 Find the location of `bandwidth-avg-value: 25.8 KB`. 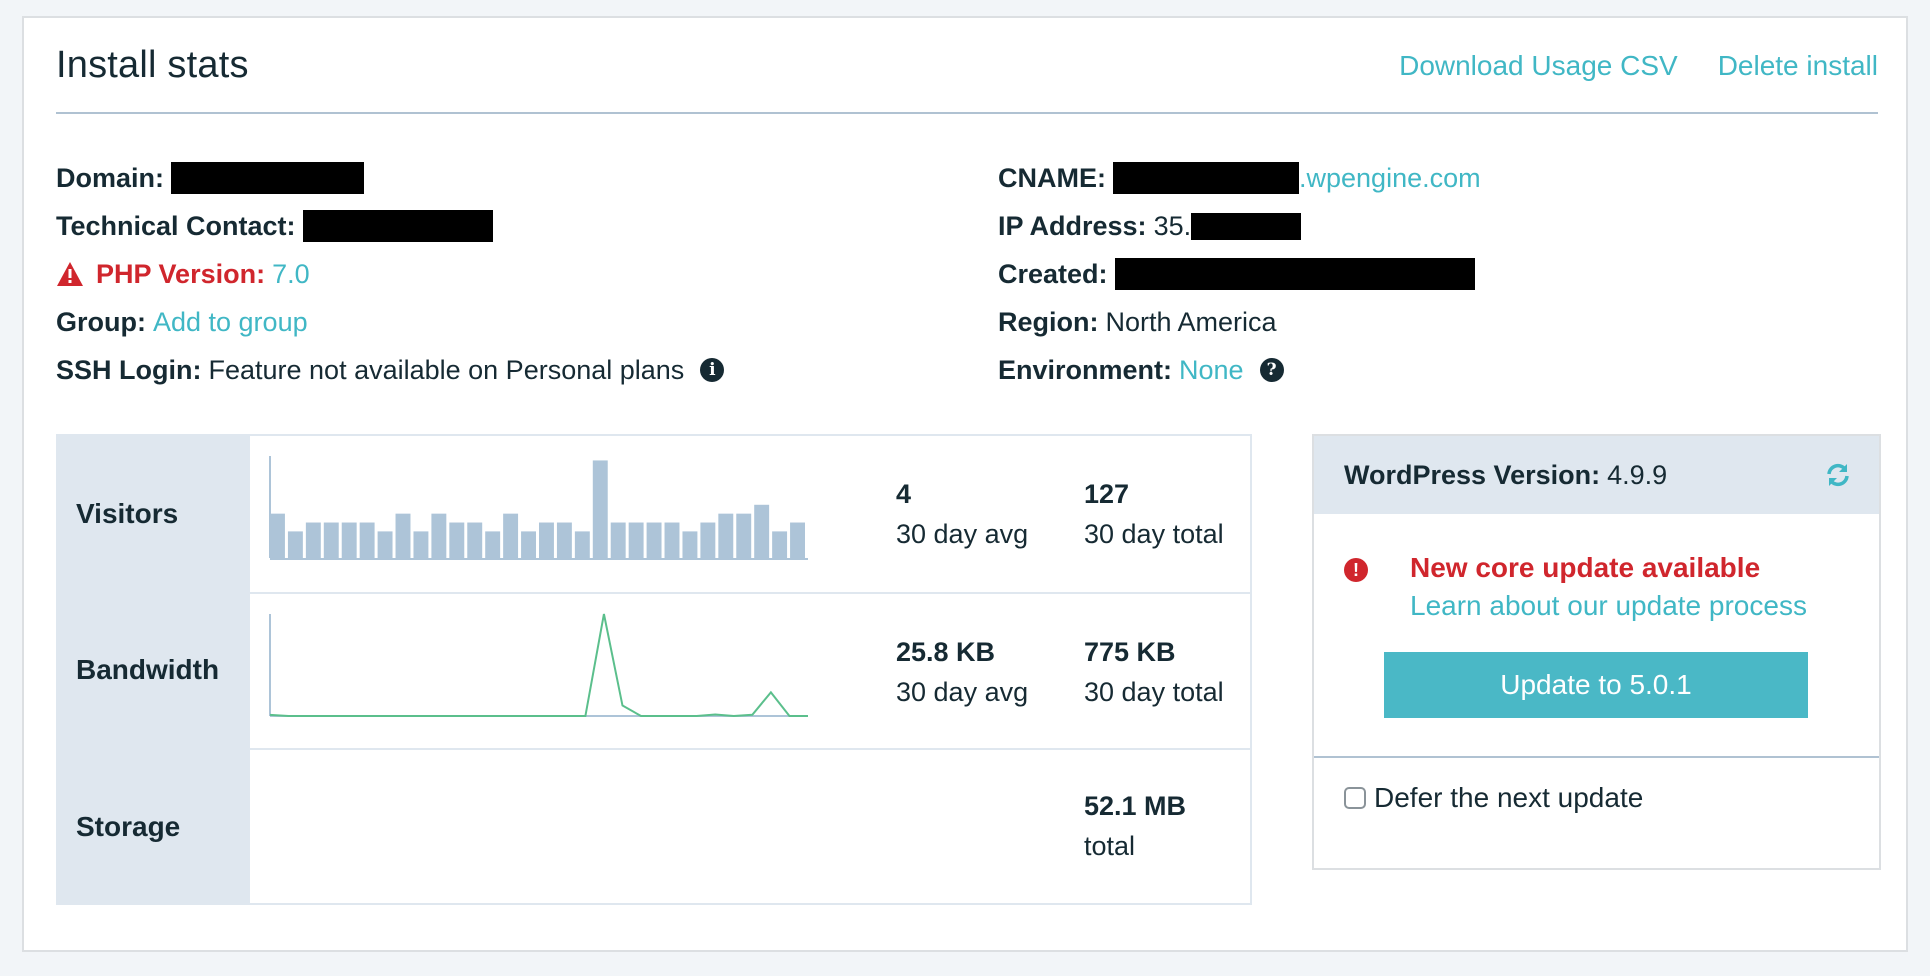

bandwidth-avg-value: 25.8 KB is located at coordinates (946, 652).